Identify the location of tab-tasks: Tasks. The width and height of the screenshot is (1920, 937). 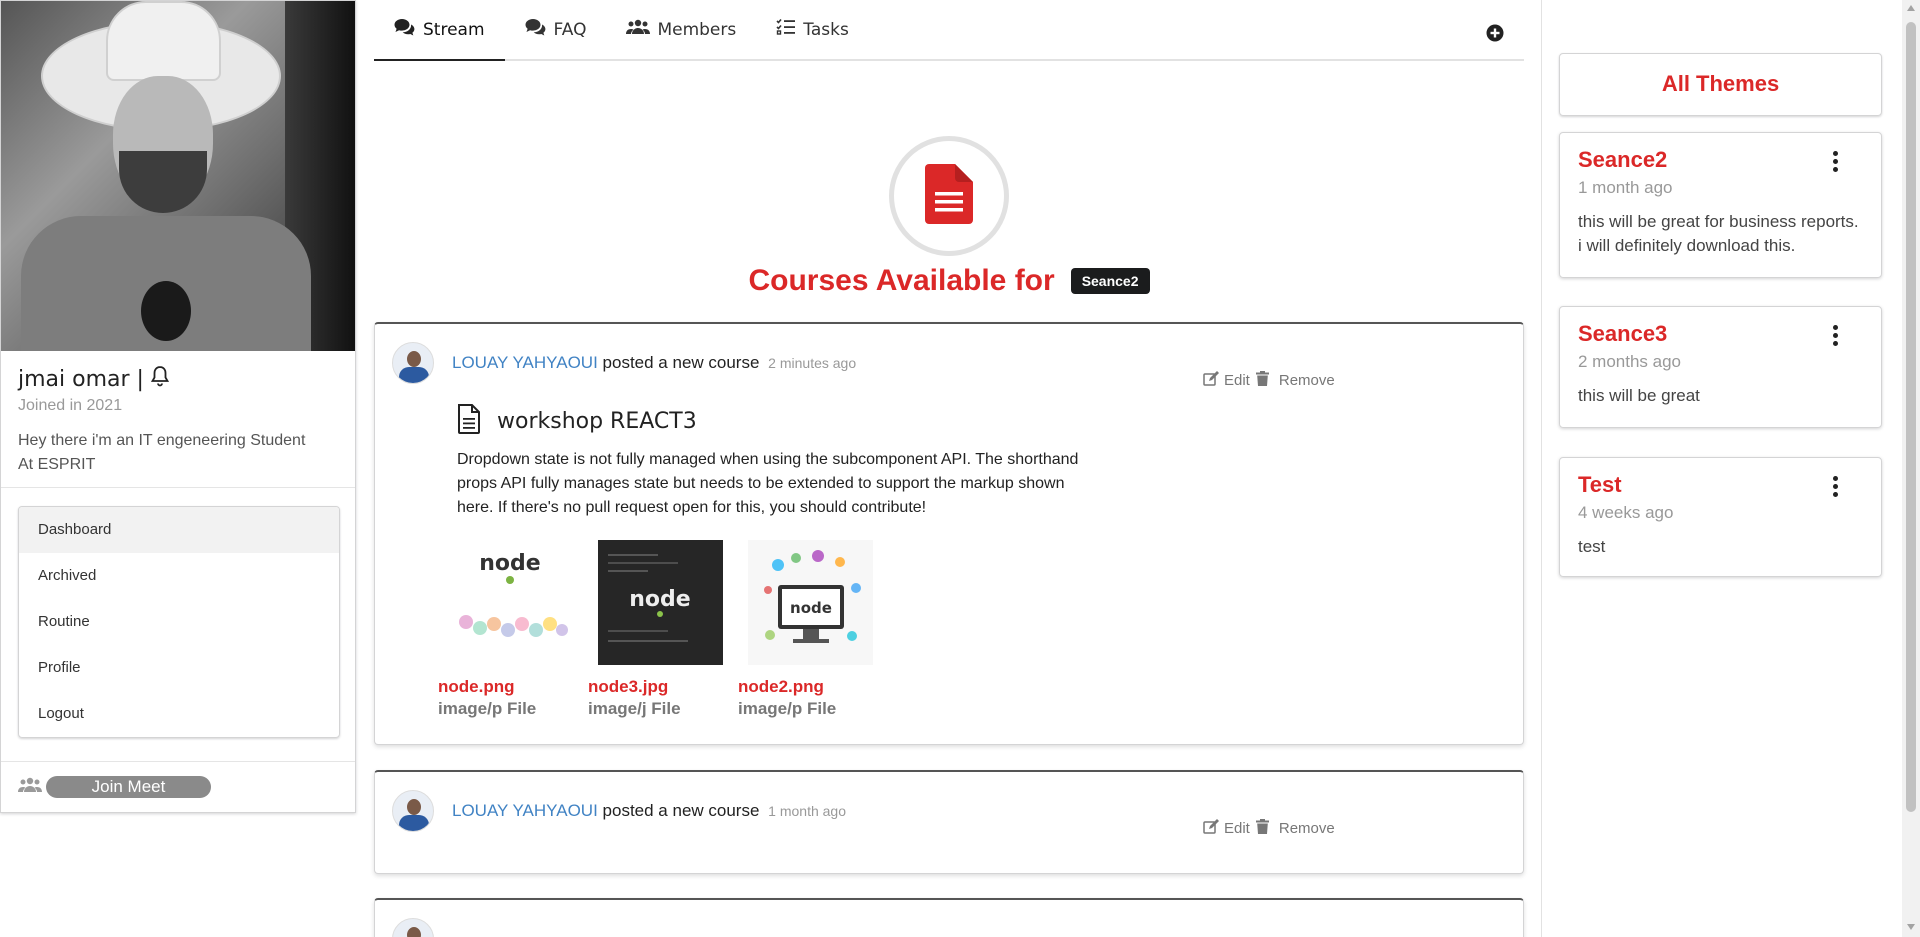
(812, 30).